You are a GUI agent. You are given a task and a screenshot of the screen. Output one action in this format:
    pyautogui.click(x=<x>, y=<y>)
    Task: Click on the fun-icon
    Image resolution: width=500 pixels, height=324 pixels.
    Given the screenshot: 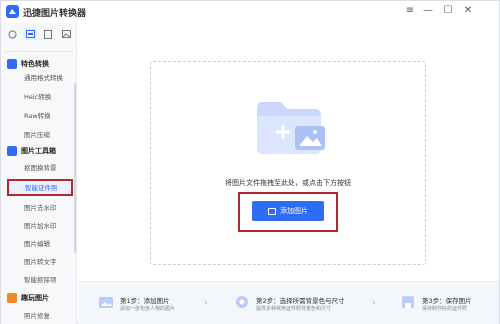 What is the action you would take?
    pyautogui.click(x=12, y=298)
    